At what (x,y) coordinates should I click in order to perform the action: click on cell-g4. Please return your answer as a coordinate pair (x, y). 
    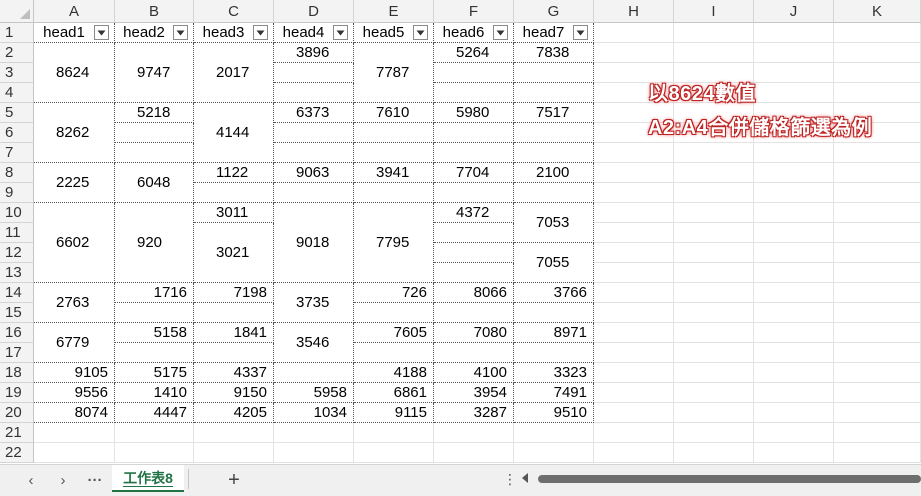
    Looking at the image, I should click on (554, 93).